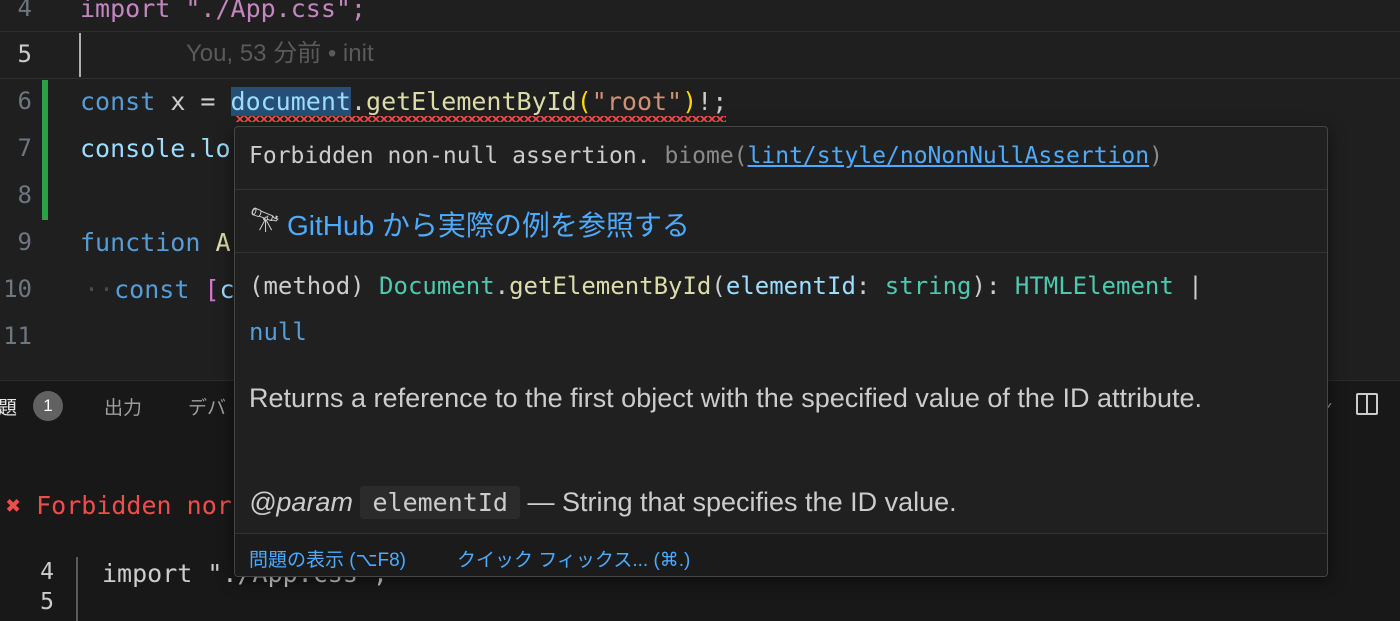 The height and width of the screenshot is (621, 1400). I want to click on line-number: 10, so click(17, 289).